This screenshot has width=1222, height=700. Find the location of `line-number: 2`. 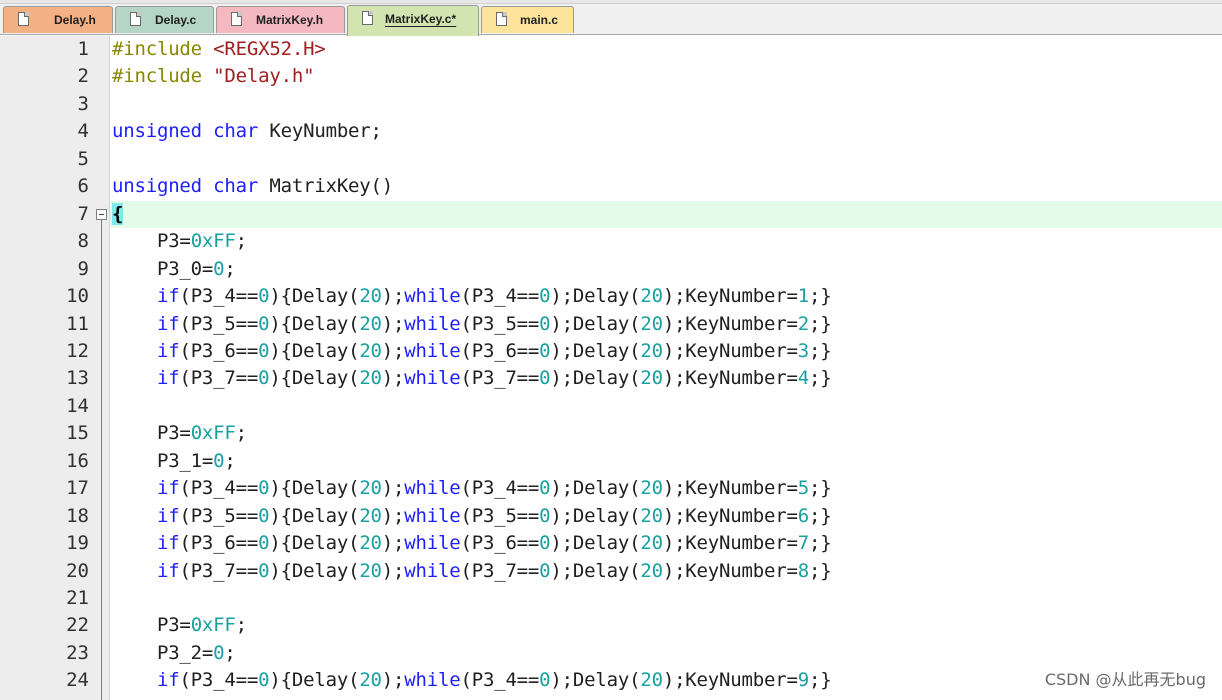

line-number: 2 is located at coordinates (83, 76).